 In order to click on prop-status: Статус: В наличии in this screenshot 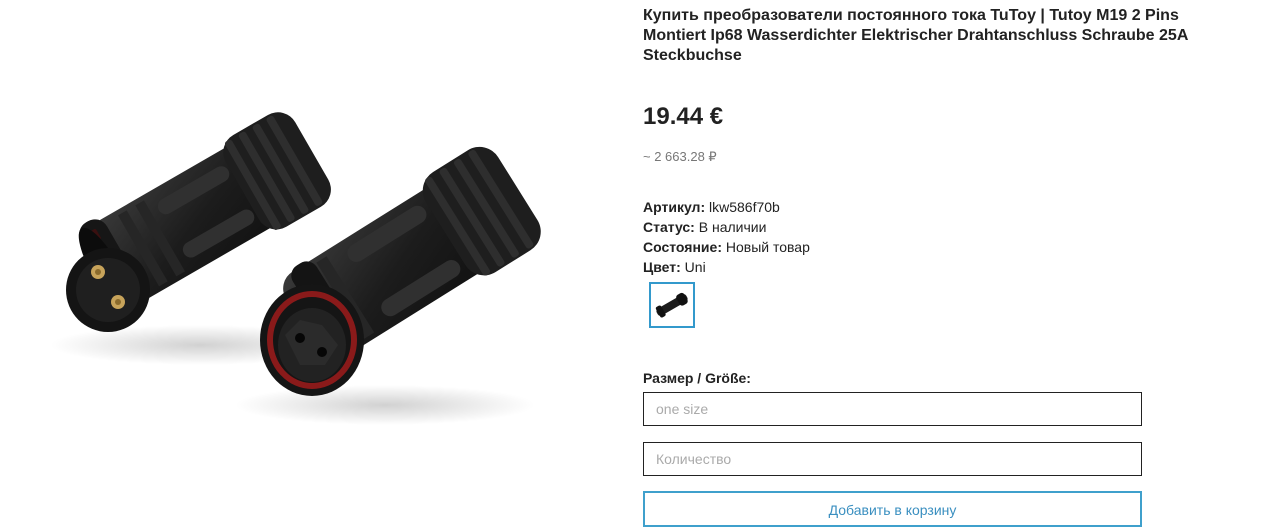, I will do `click(726, 227)`.